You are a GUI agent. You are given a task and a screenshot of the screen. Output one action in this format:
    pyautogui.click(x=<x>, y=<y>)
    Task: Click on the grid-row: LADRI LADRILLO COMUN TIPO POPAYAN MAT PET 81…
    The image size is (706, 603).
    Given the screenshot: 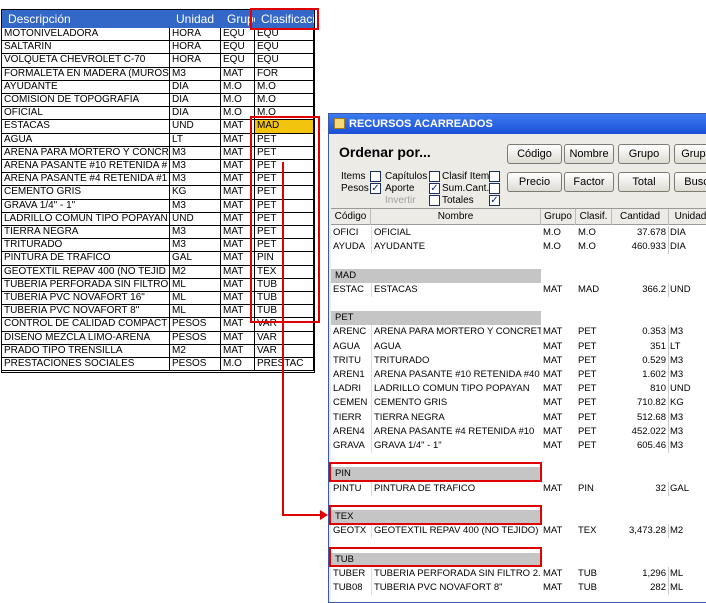 What is the action you would take?
    pyautogui.click(x=518, y=389)
    